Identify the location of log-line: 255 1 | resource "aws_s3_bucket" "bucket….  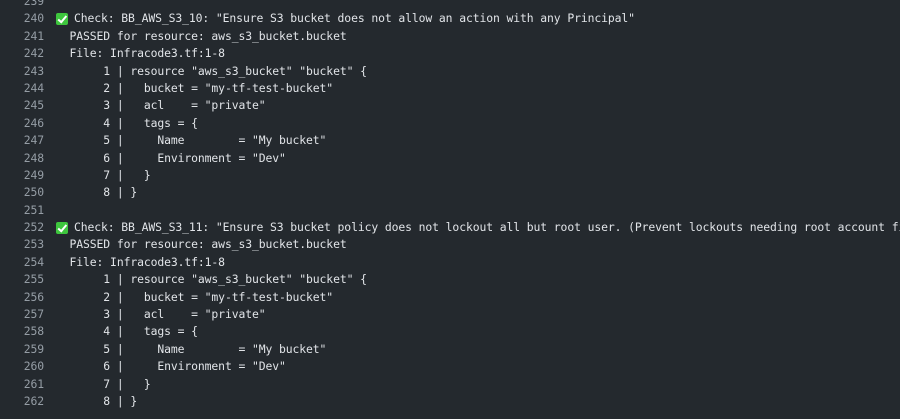
(450, 279).